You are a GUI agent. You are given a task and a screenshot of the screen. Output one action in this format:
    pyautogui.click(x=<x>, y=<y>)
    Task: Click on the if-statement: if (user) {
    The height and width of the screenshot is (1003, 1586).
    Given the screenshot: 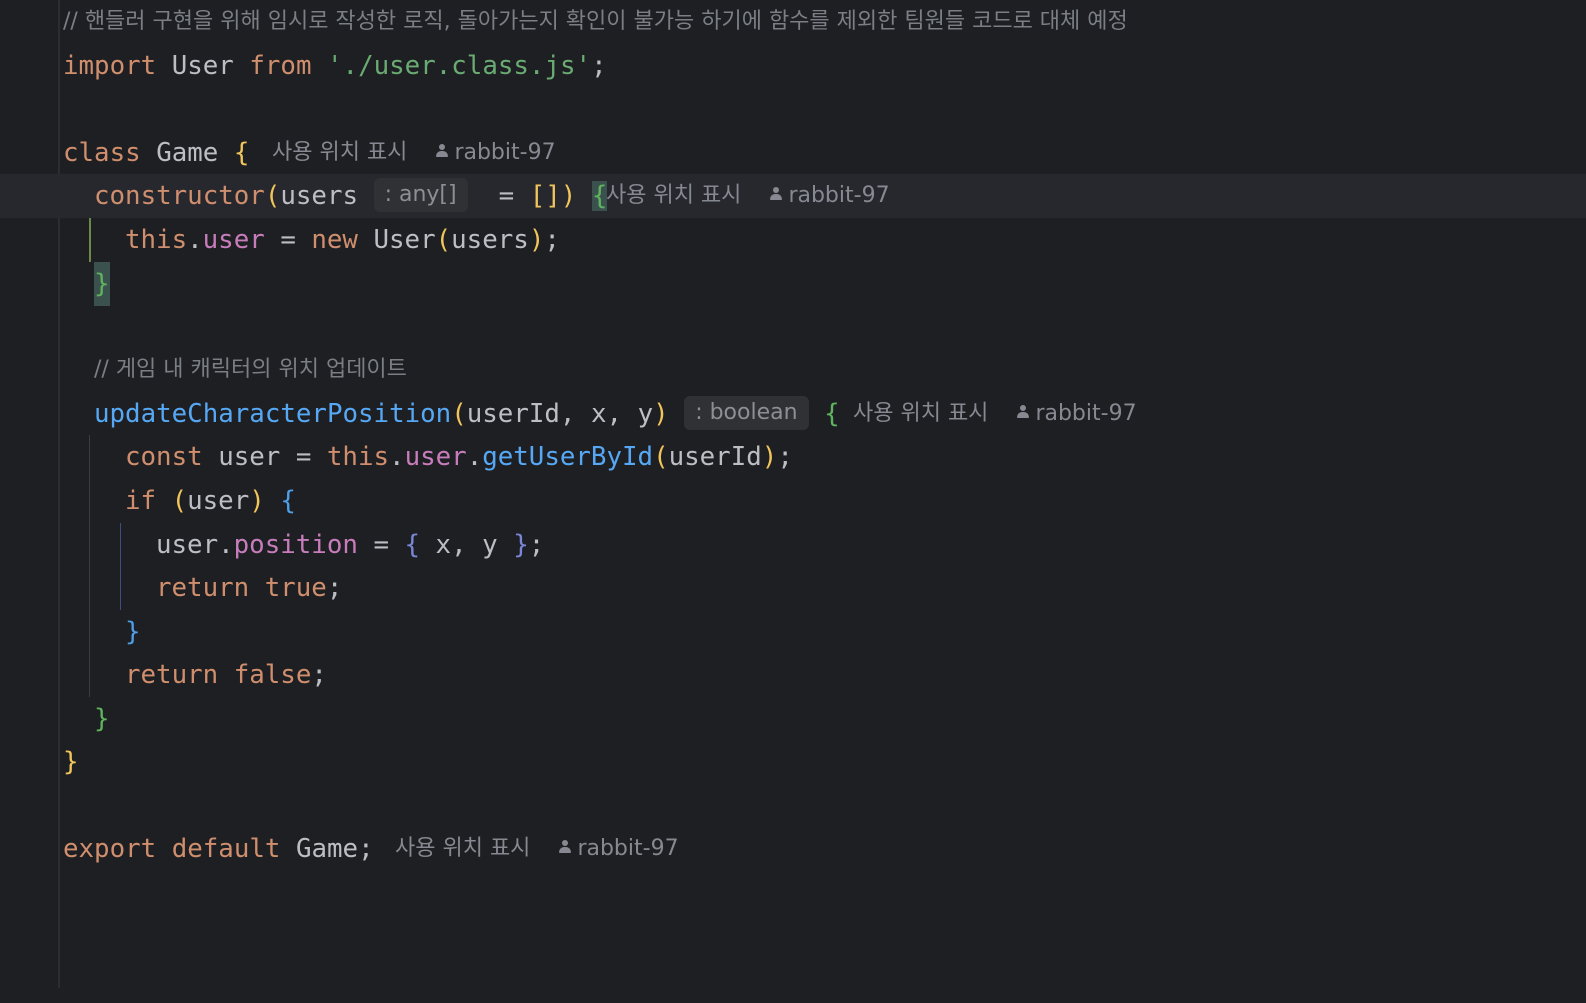 What is the action you would take?
    pyautogui.click(x=210, y=501)
    